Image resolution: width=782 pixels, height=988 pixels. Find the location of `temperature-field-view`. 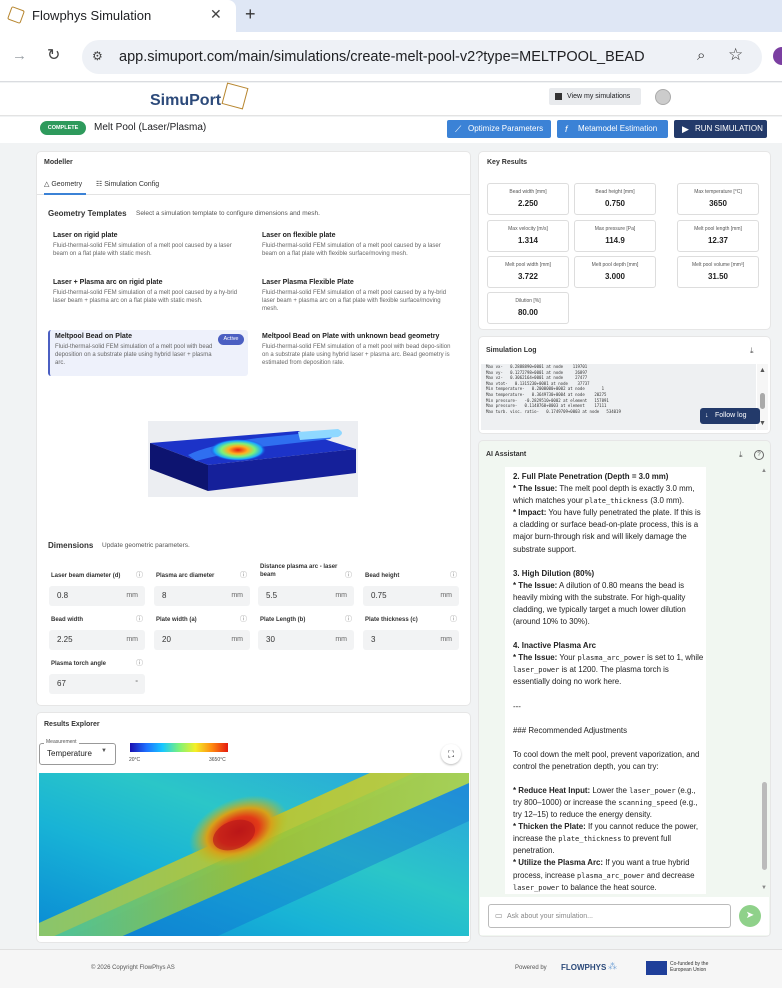

temperature-field-view is located at coordinates (254, 854).